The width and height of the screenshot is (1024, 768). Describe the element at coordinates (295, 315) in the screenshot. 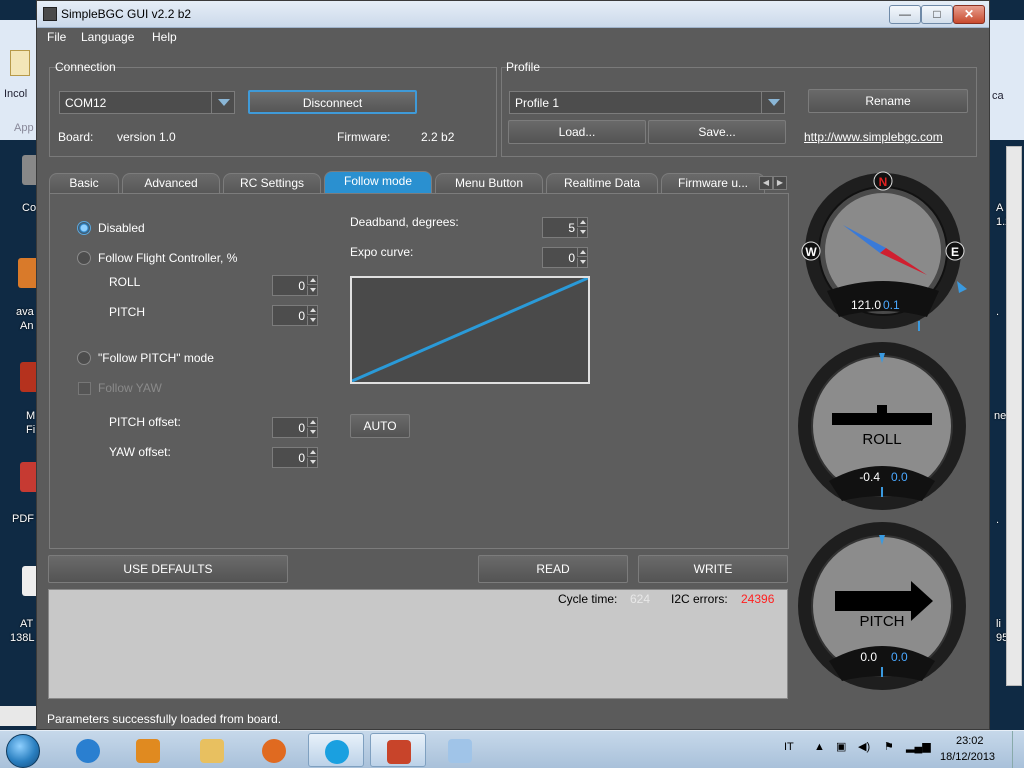

I see `pitch-spinner: 0` at that location.